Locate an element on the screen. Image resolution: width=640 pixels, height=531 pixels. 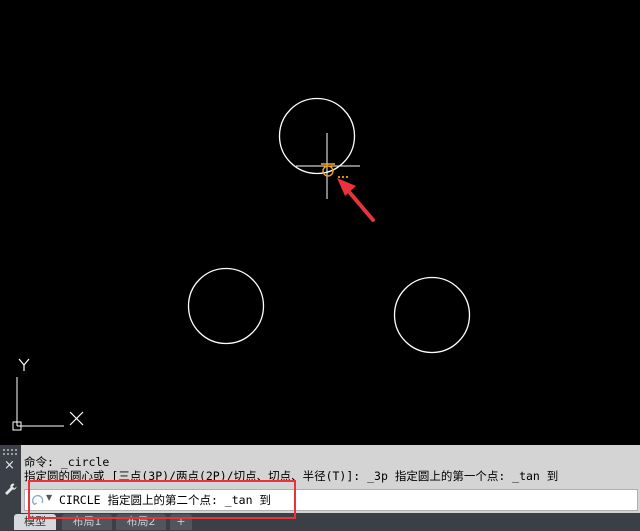
circle-left is located at coordinates (226, 306).